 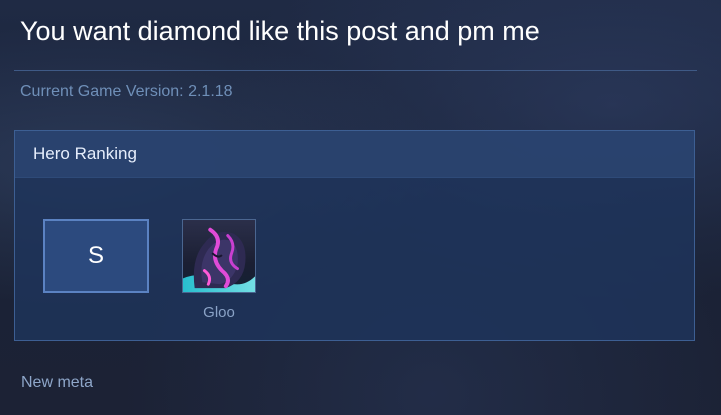 I want to click on hero-name: Gloo, so click(x=219, y=312).